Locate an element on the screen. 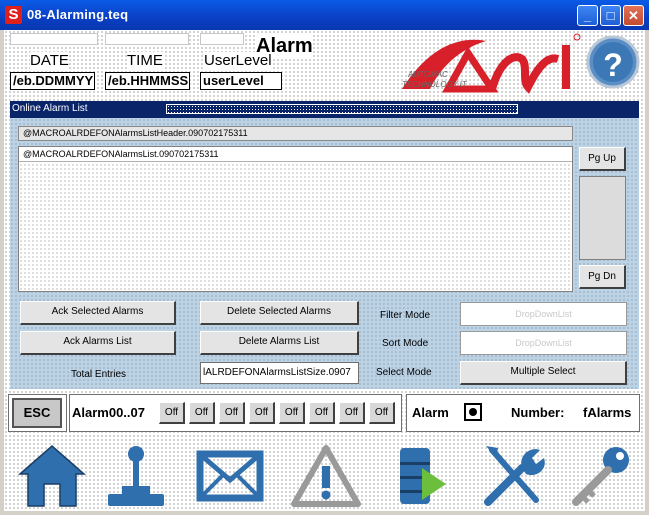 The width and height of the screenshot is (649, 515). alarm-bit-6: Off is located at coordinates (352, 413).